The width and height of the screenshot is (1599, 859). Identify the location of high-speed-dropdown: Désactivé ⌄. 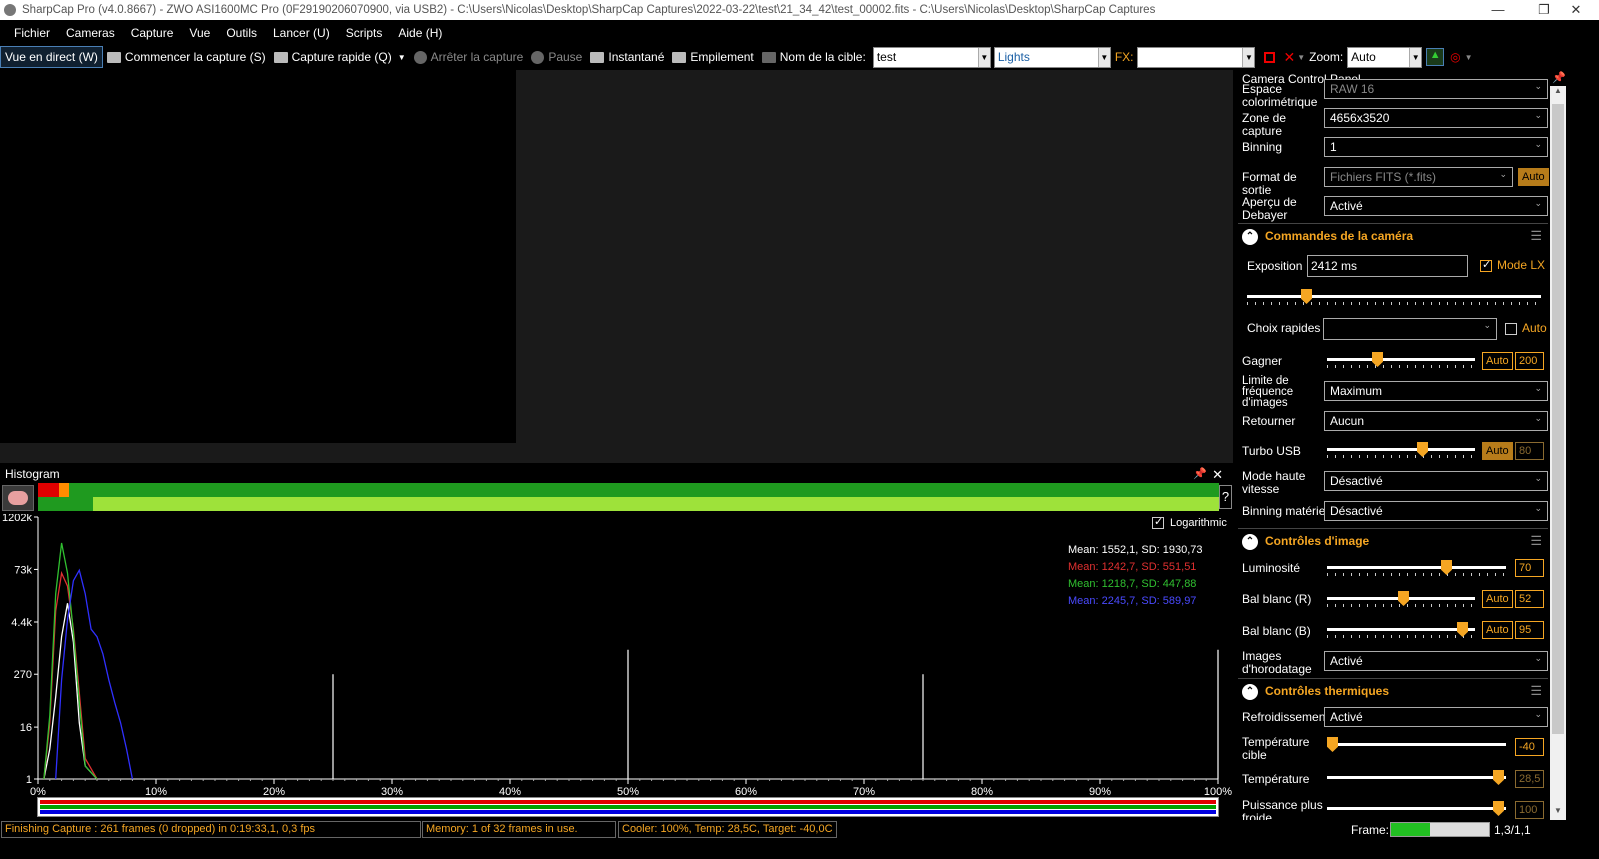
(1436, 481).